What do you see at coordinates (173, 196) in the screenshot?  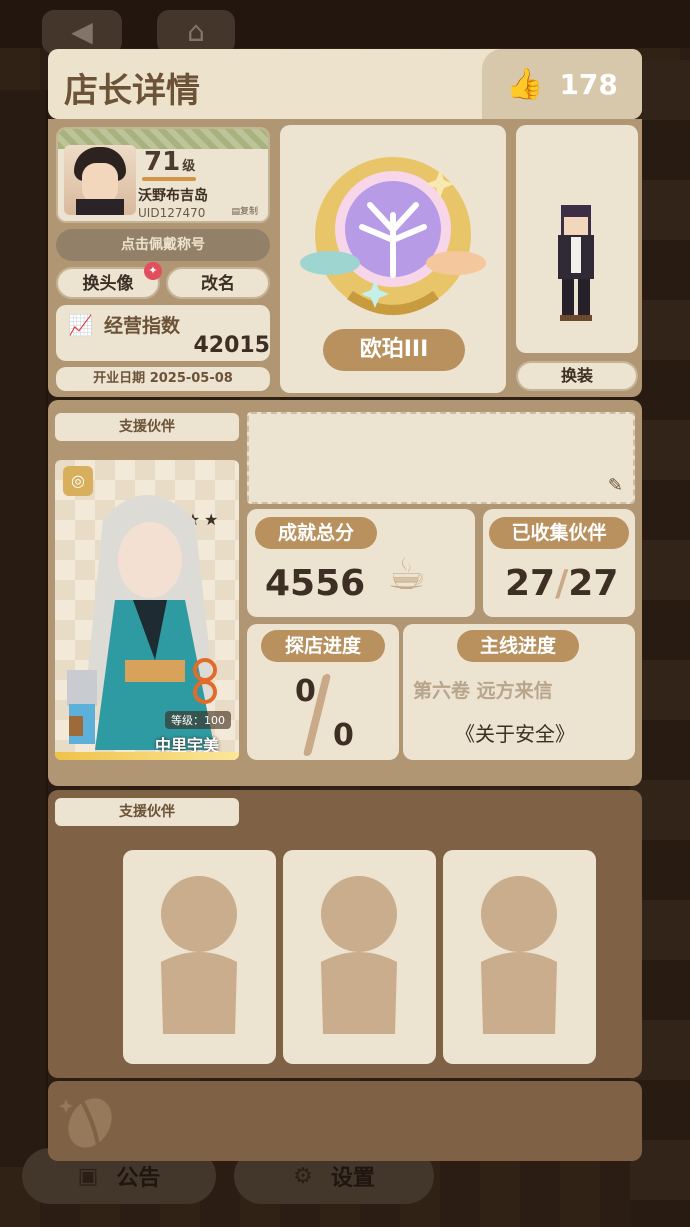 I see `player-name: 沃野布吉岛` at bounding box center [173, 196].